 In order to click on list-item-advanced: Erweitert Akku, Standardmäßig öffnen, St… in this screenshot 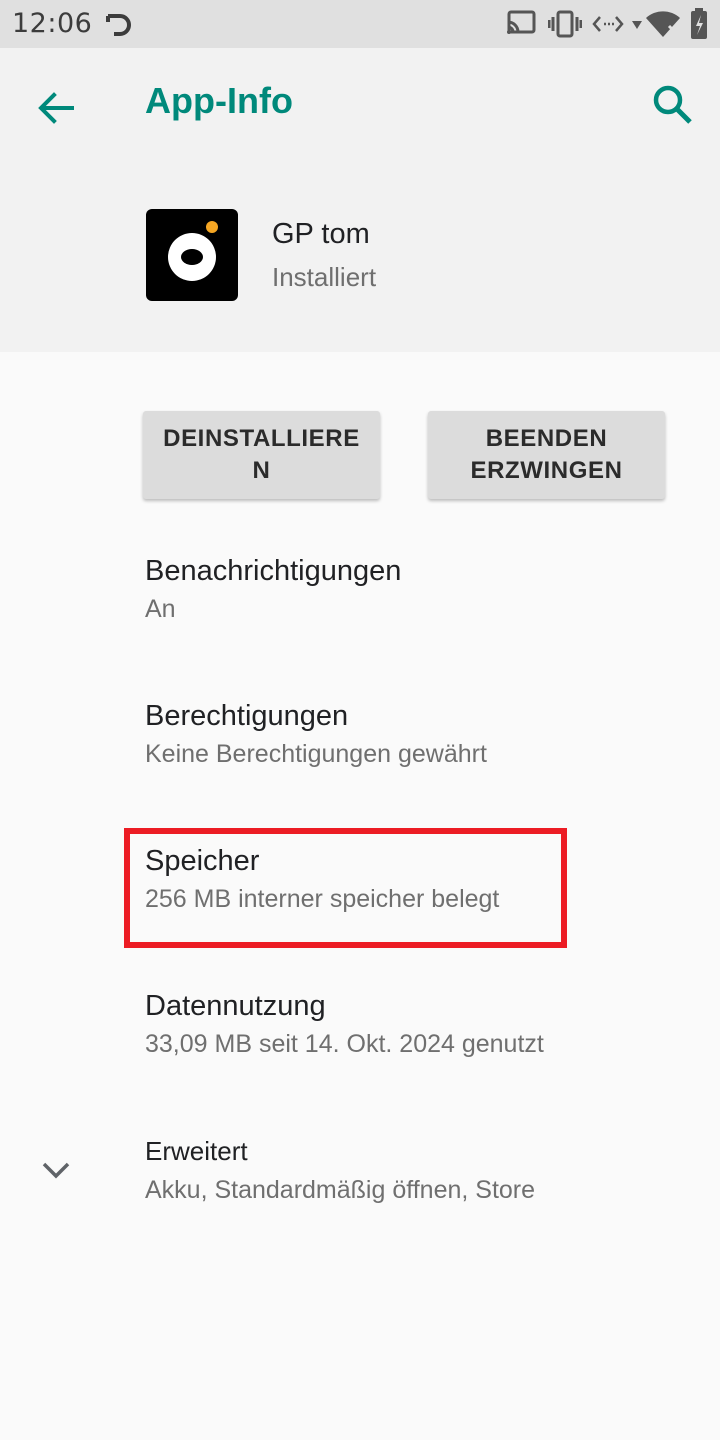, I will do `click(360, 1191)`.